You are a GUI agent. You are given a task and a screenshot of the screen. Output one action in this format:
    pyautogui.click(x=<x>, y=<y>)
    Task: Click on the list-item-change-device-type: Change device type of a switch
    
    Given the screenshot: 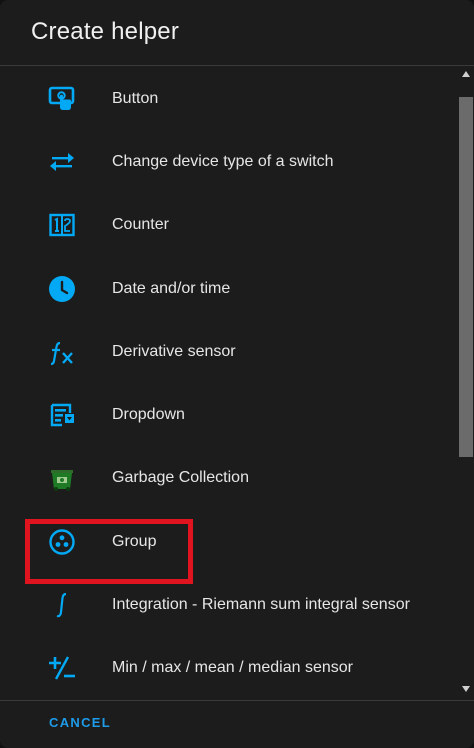 What is the action you would take?
    pyautogui.click(x=229, y=161)
    